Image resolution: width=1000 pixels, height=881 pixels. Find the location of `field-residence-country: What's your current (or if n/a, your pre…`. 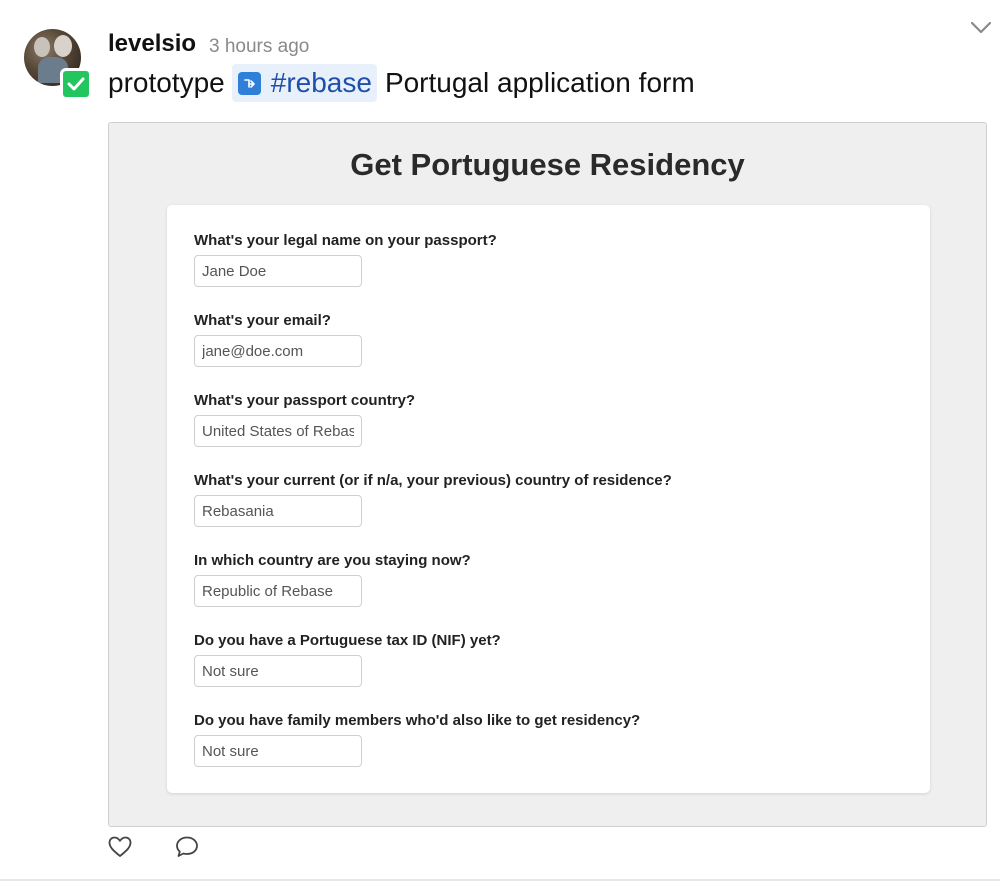

field-residence-country: What's your current (or if n/a, your pre… is located at coordinates (433, 499).